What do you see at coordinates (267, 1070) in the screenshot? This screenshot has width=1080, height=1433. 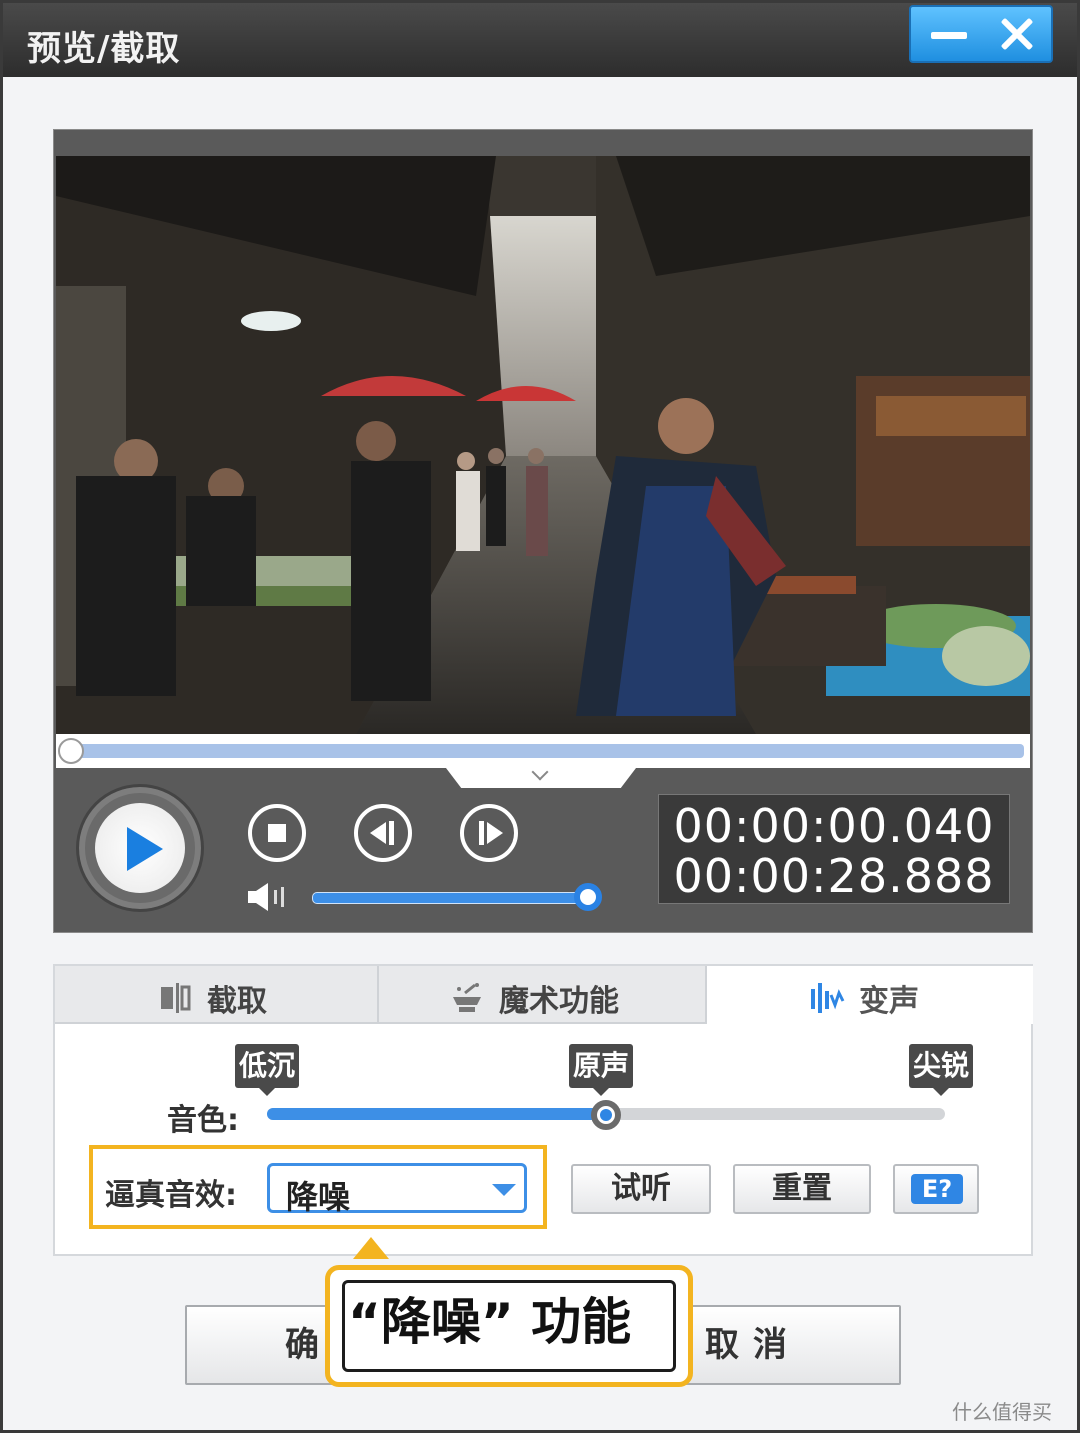 I see `tone-mark-low: 低沉` at bounding box center [267, 1070].